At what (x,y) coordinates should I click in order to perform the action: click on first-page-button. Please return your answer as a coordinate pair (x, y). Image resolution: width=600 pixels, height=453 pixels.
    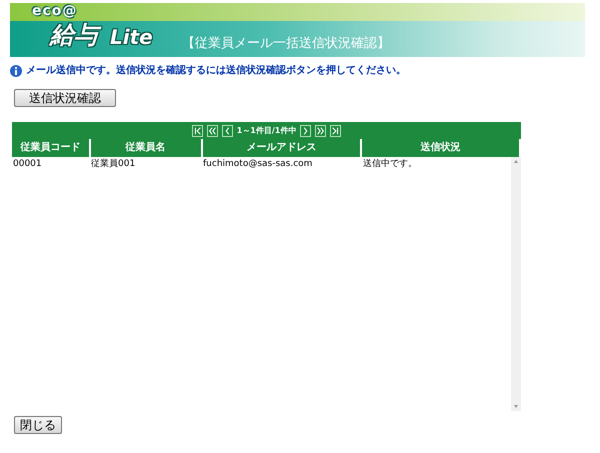
    Looking at the image, I should click on (197, 130).